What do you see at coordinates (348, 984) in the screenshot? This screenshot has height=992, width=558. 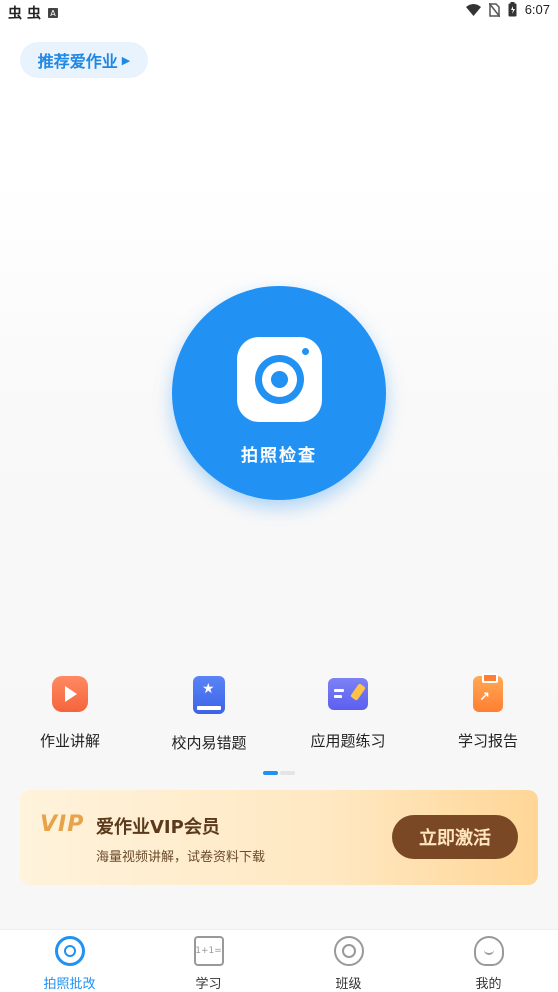 I see `nav-label: 班级` at bounding box center [348, 984].